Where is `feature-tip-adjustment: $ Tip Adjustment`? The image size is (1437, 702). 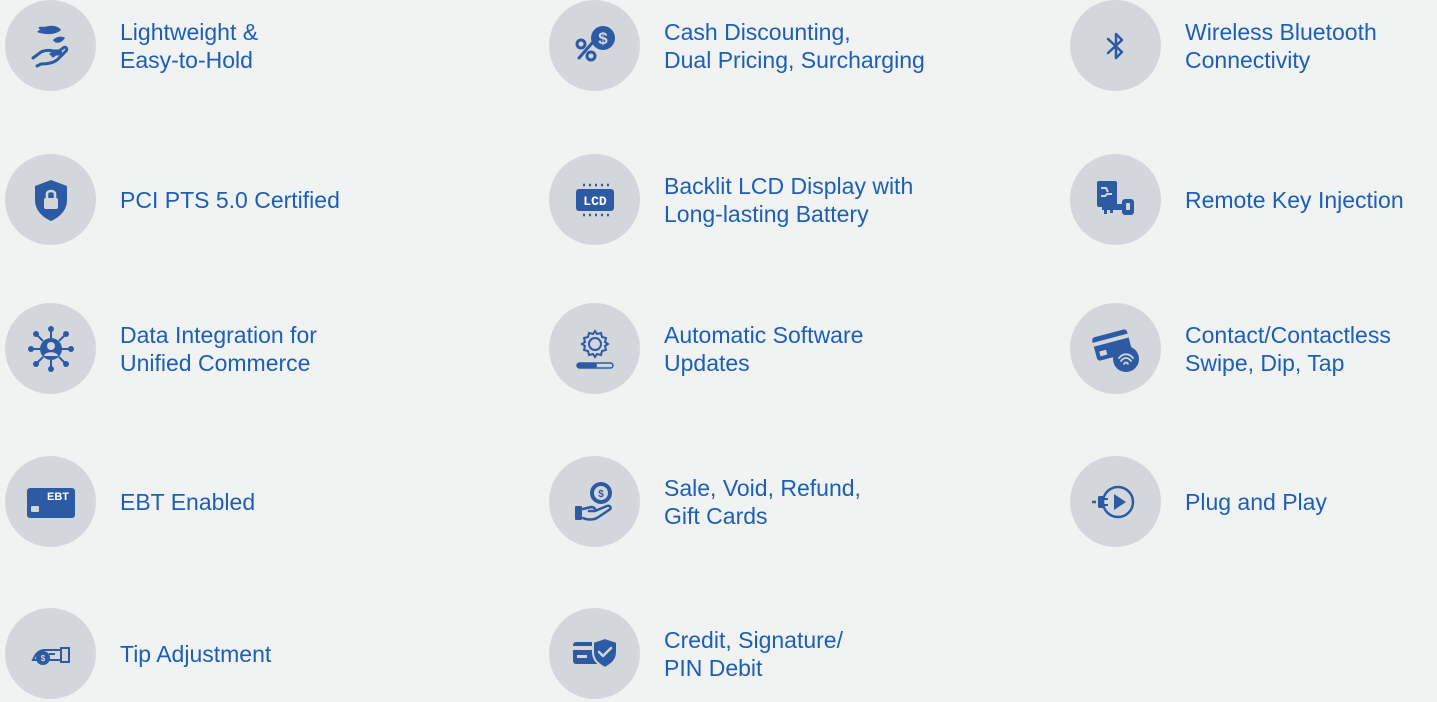
feature-tip-adjustment: $ Tip Adjustment is located at coordinates (138, 653).